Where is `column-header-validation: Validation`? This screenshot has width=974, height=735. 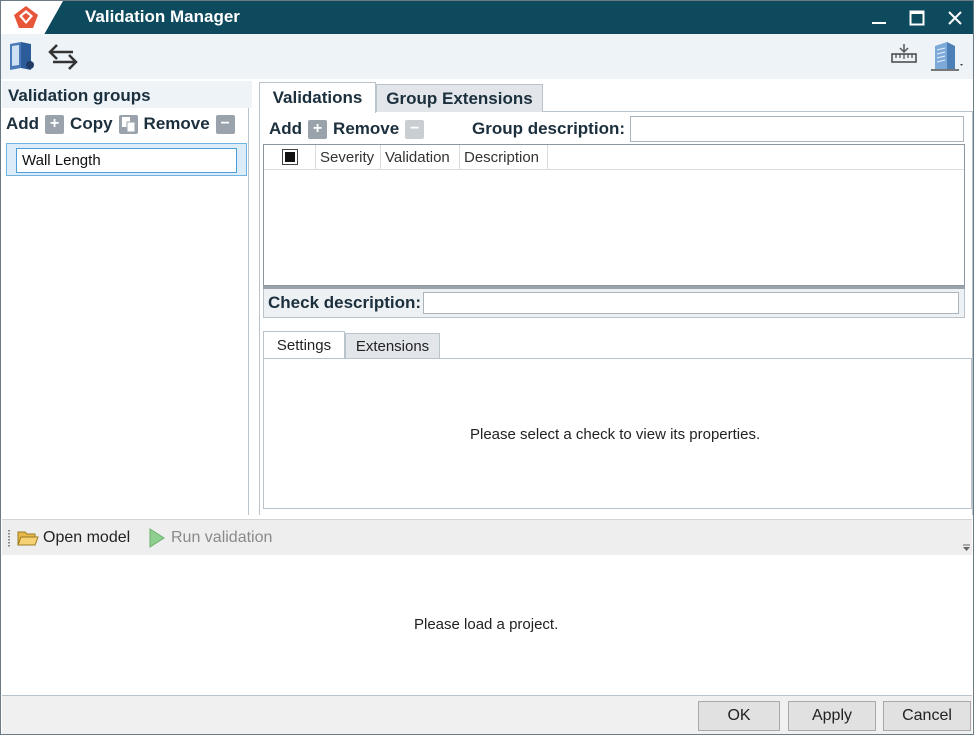 column-header-validation: Validation is located at coordinates (420, 157).